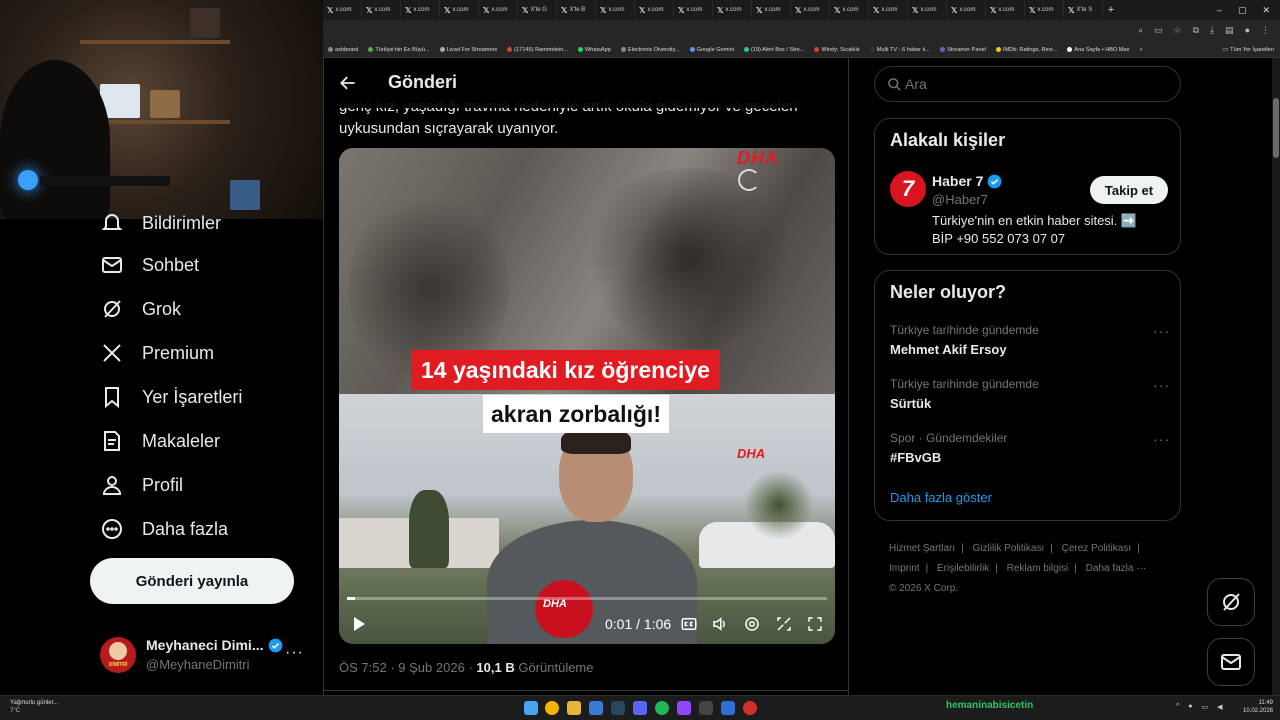  Describe the element at coordinates (574, 708) in the screenshot. I see `file-explorer-icon` at that location.